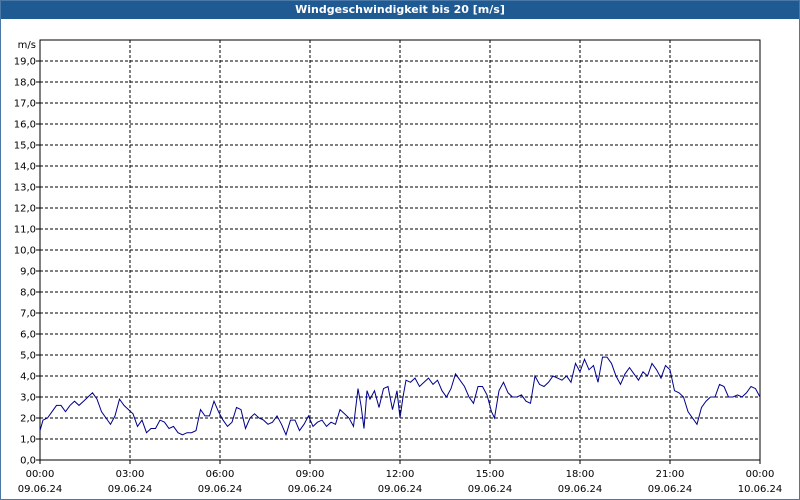 This screenshot has width=800, height=500. Describe the element at coordinates (28, 440) in the screenshot. I see `y-tick-label: 1,0` at that location.